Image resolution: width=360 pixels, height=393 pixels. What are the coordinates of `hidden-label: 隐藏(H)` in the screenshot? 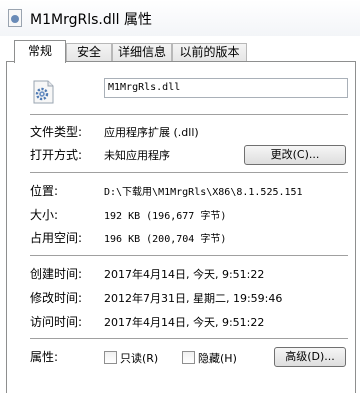 It's located at (217, 358).